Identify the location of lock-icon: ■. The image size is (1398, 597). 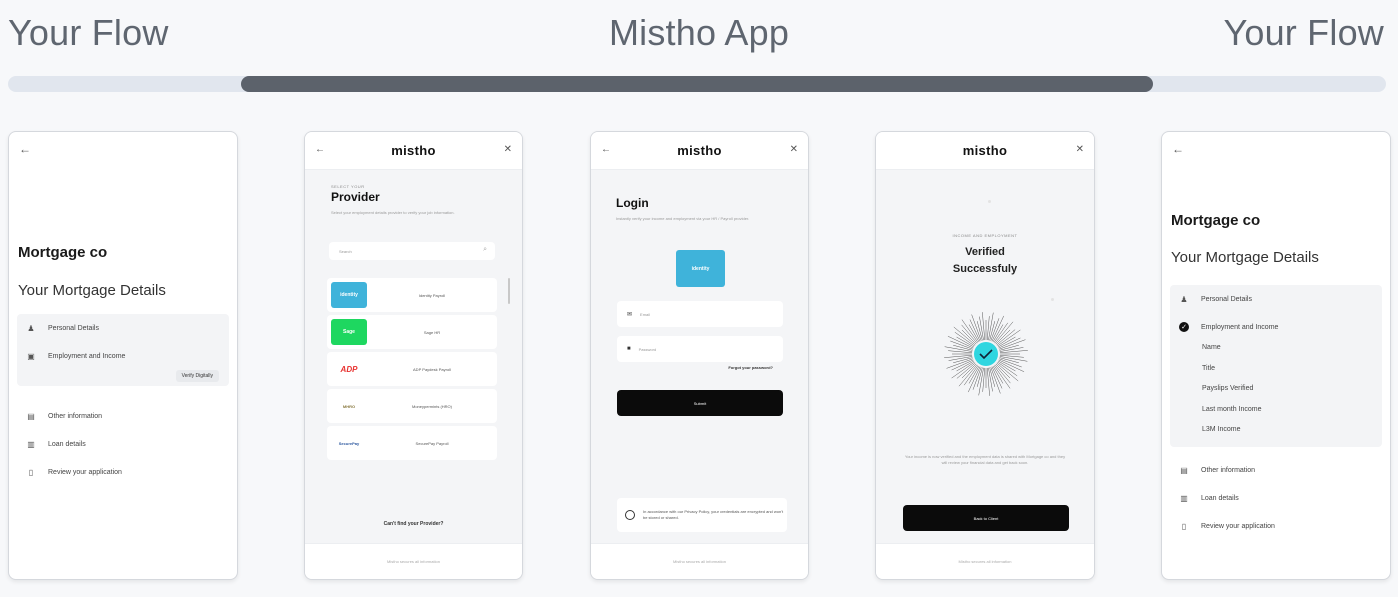
(629, 349).